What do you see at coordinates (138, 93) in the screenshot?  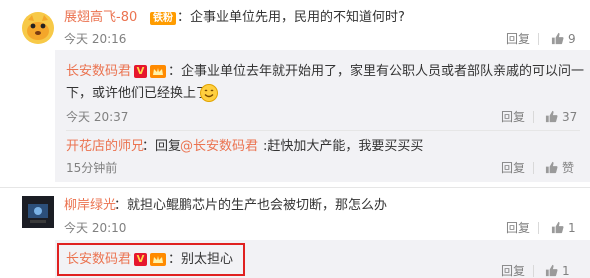 I see `reply-text-line2: 下，或许他们已经换上了` at bounding box center [138, 93].